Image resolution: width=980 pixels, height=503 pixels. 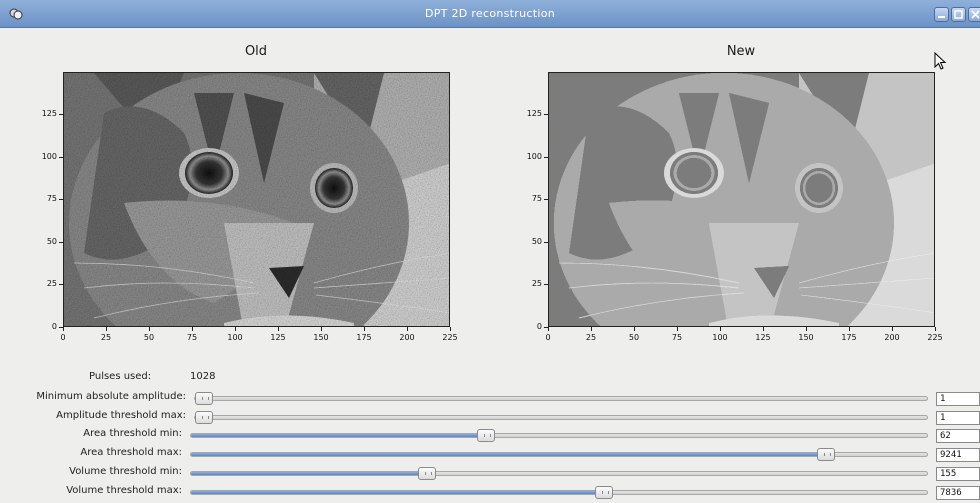 I want to click on maximize-icon, so click(x=958, y=14).